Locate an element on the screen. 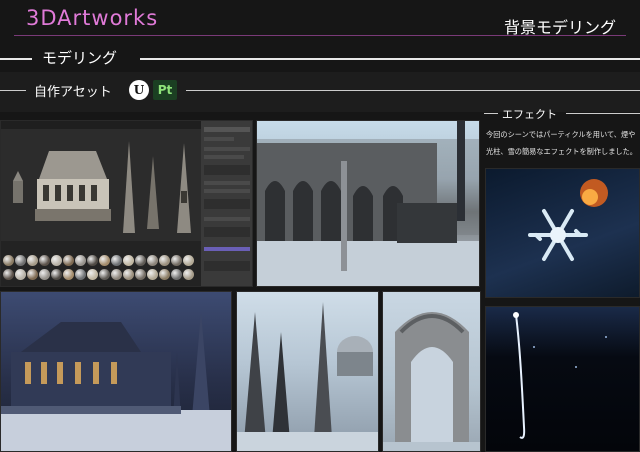 This screenshot has width=640, height=452. effects-divider-right is located at coordinates (603, 113).